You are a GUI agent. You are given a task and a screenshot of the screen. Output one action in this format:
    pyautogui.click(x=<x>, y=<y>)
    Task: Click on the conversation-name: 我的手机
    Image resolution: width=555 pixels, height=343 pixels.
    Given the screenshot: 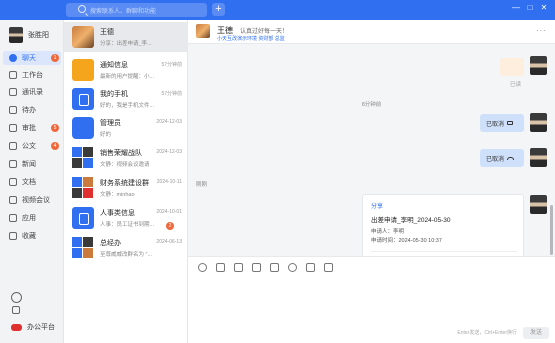 What is the action you would take?
    pyautogui.click(x=114, y=94)
    